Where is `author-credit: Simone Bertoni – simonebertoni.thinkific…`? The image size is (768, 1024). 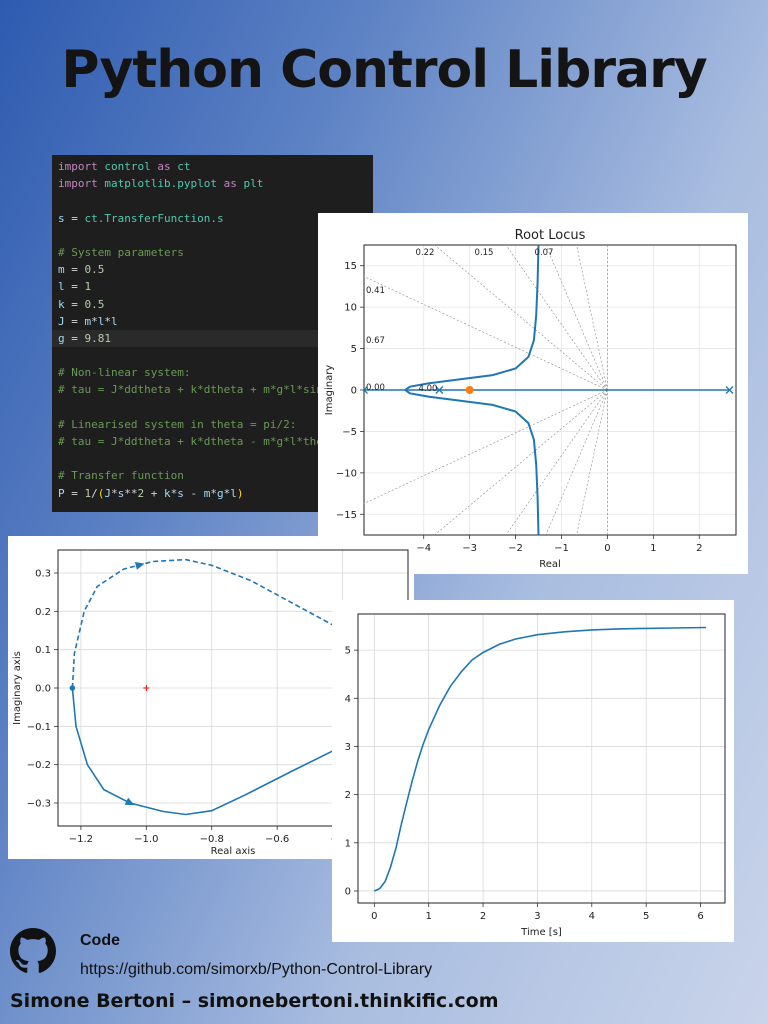
author-credit: Simone Bertoni – simonebertoni.thinkific… is located at coordinates (254, 1001).